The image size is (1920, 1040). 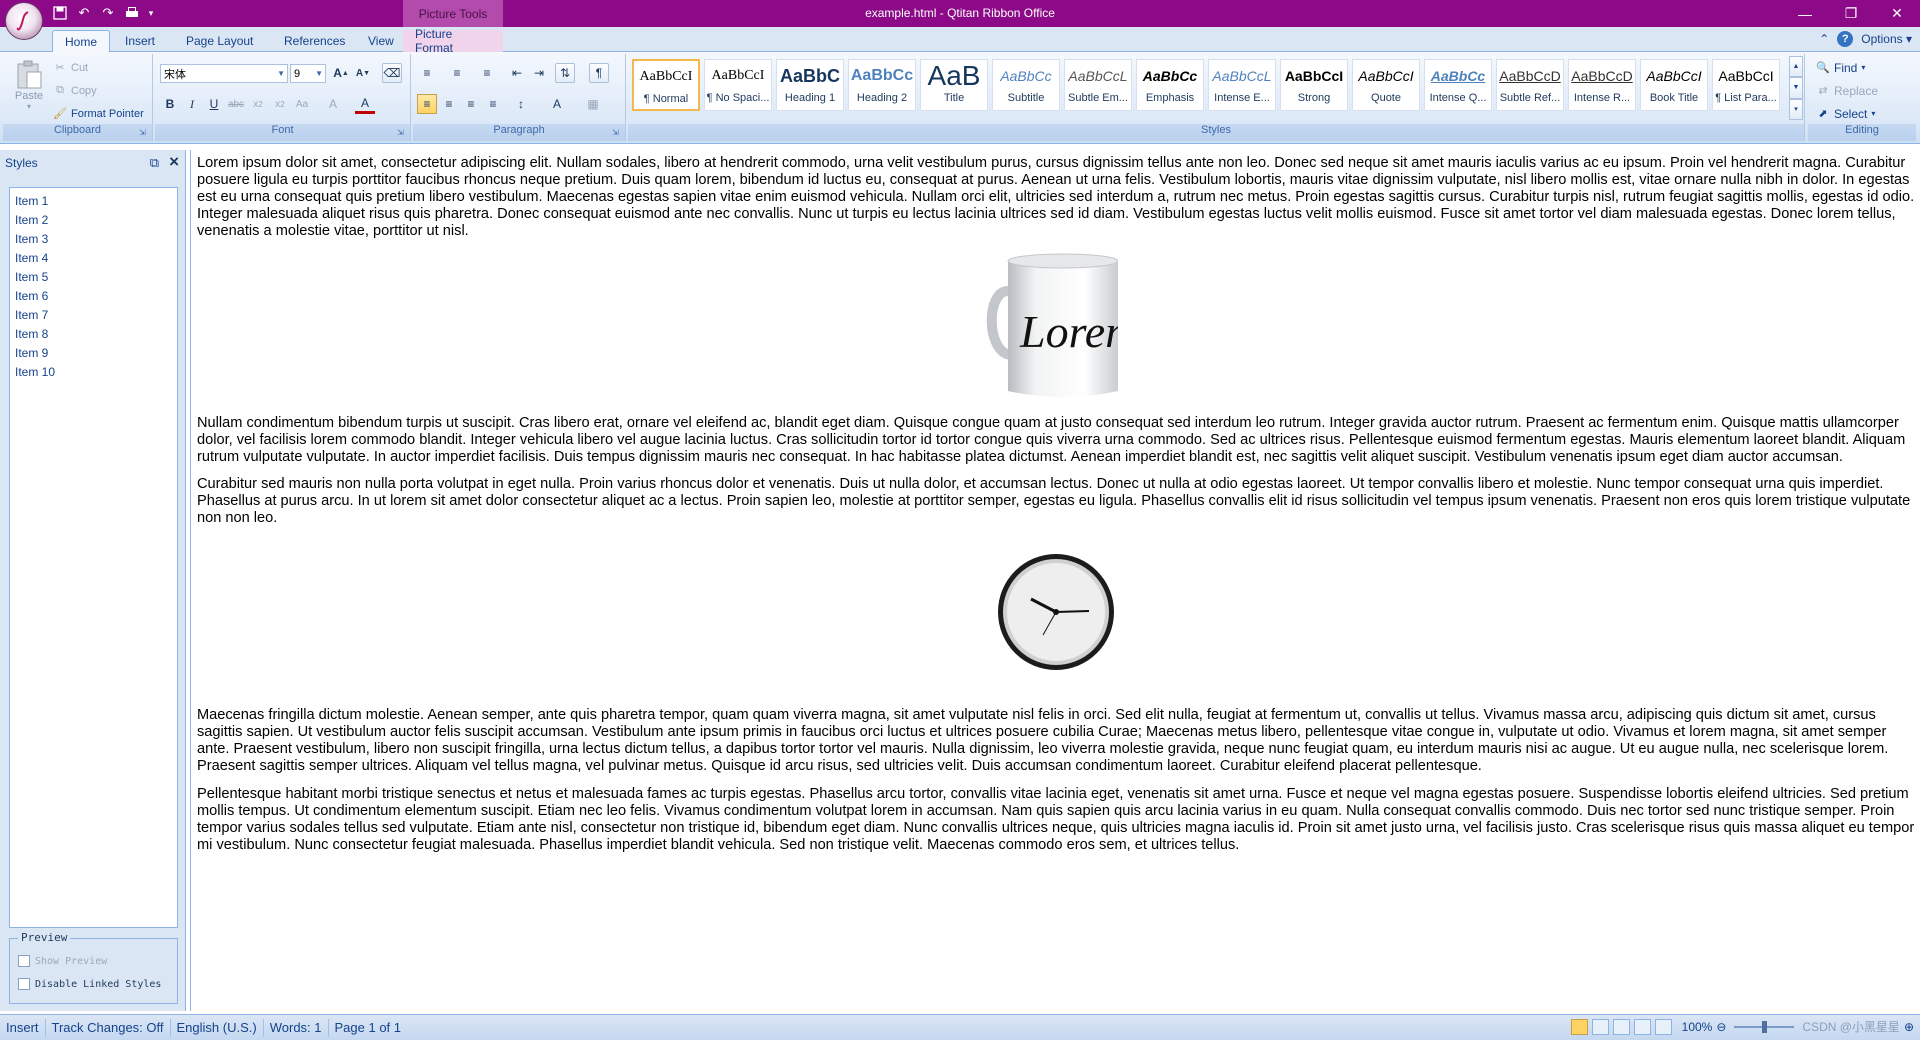 What do you see at coordinates (666, 85) in the screenshot?
I see `style-gallery-item: AaBbCcI ¶ Normal` at bounding box center [666, 85].